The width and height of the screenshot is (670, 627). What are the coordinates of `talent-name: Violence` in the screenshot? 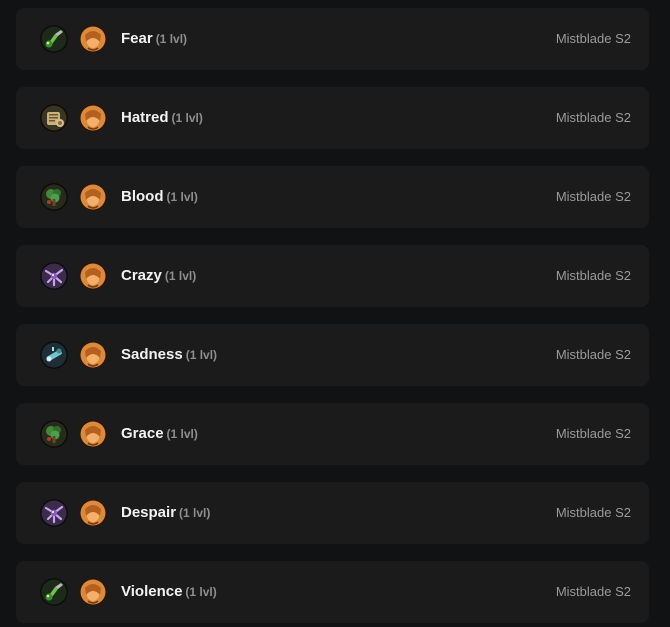 It's located at (152, 591).